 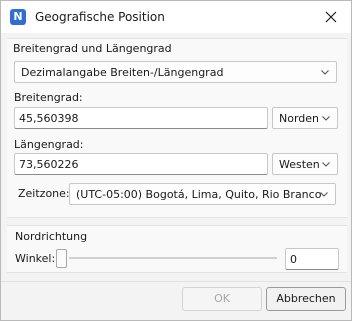 I want to click on angle-slider-track, so click(x=173, y=258).